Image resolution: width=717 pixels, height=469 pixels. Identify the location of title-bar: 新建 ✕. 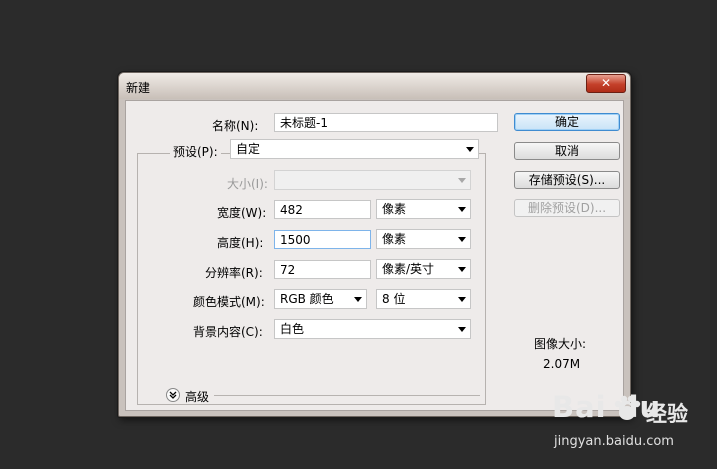
(374, 86).